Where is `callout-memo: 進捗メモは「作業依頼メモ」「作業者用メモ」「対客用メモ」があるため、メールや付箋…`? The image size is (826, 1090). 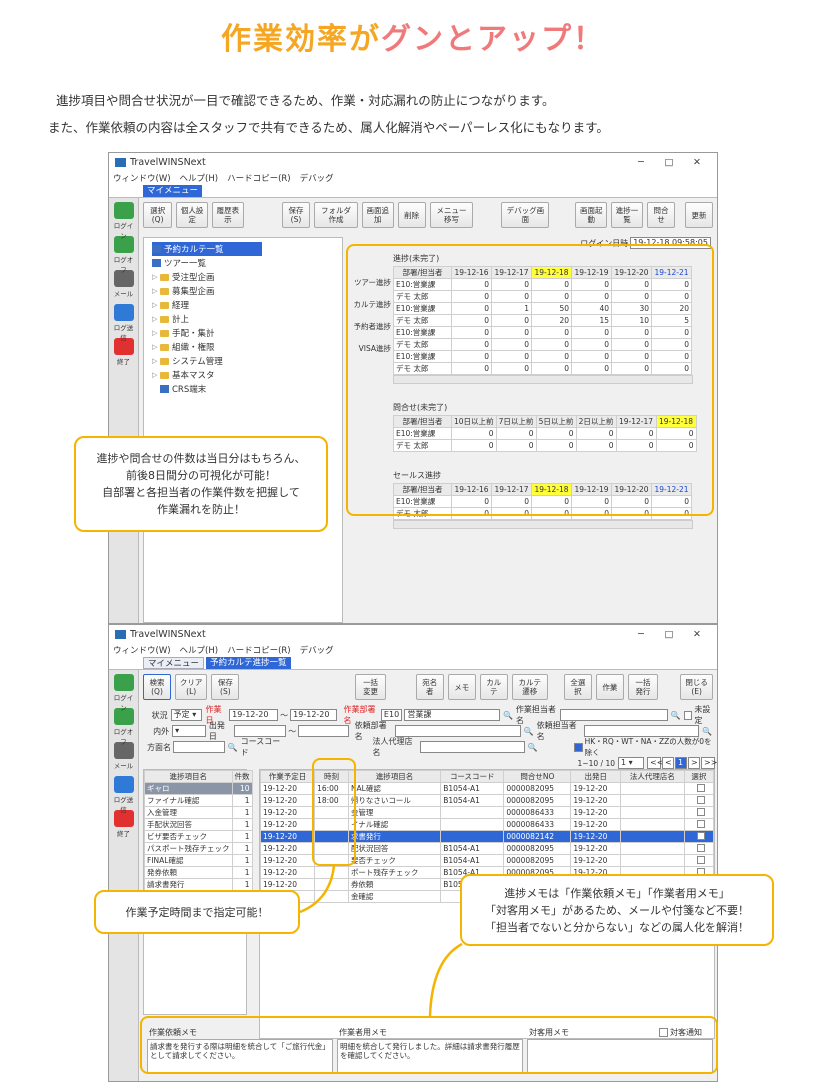
callout-memo: 進捗メモは「作業依頼メモ」「作業者用メモ」「対客用メモ」があるため、メールや付箋… is located at coordinates (617, 910).